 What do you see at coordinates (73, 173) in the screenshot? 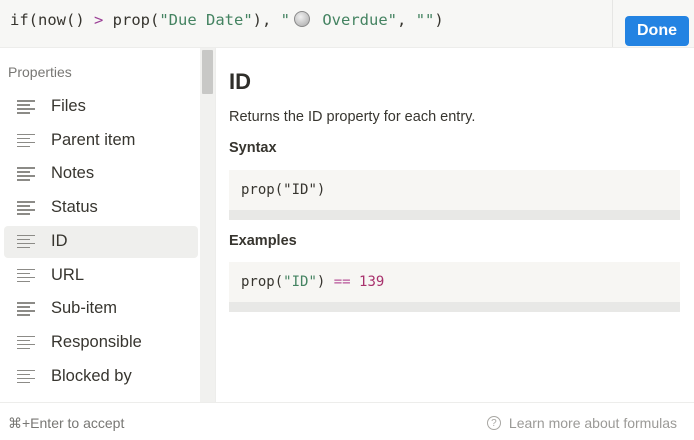
I see `sidebar-item-label: Notes` at bounding box center [73, 173].